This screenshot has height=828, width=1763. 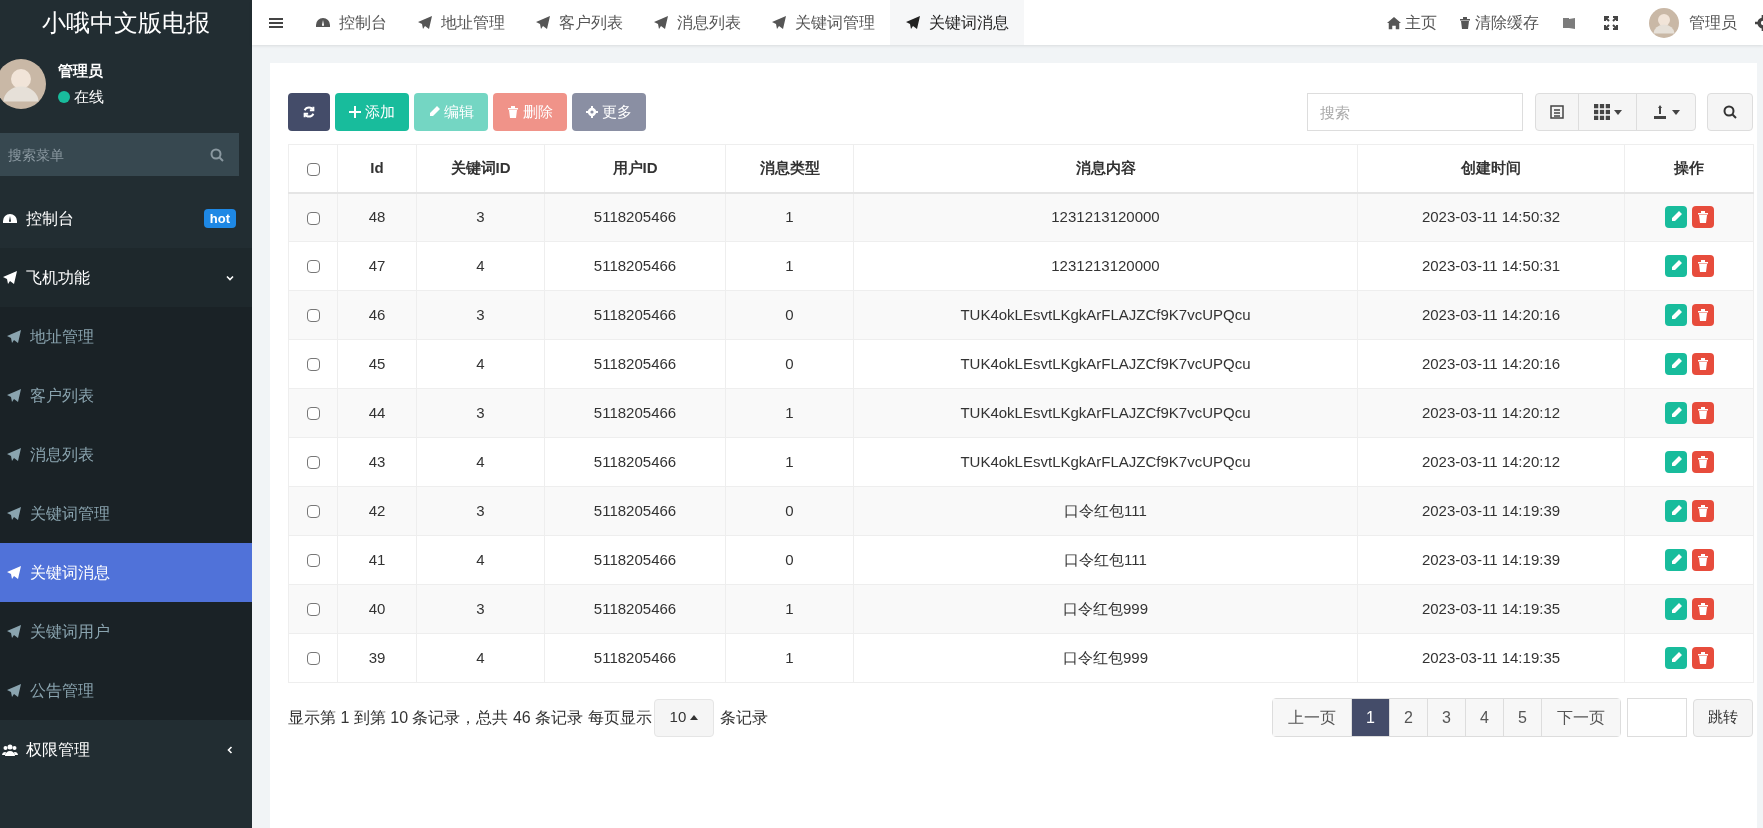 What do you see at coordinates (697, 22) in the screenshot?
I see `nav-tab: 消息列表` at bounding box center [697, 22].